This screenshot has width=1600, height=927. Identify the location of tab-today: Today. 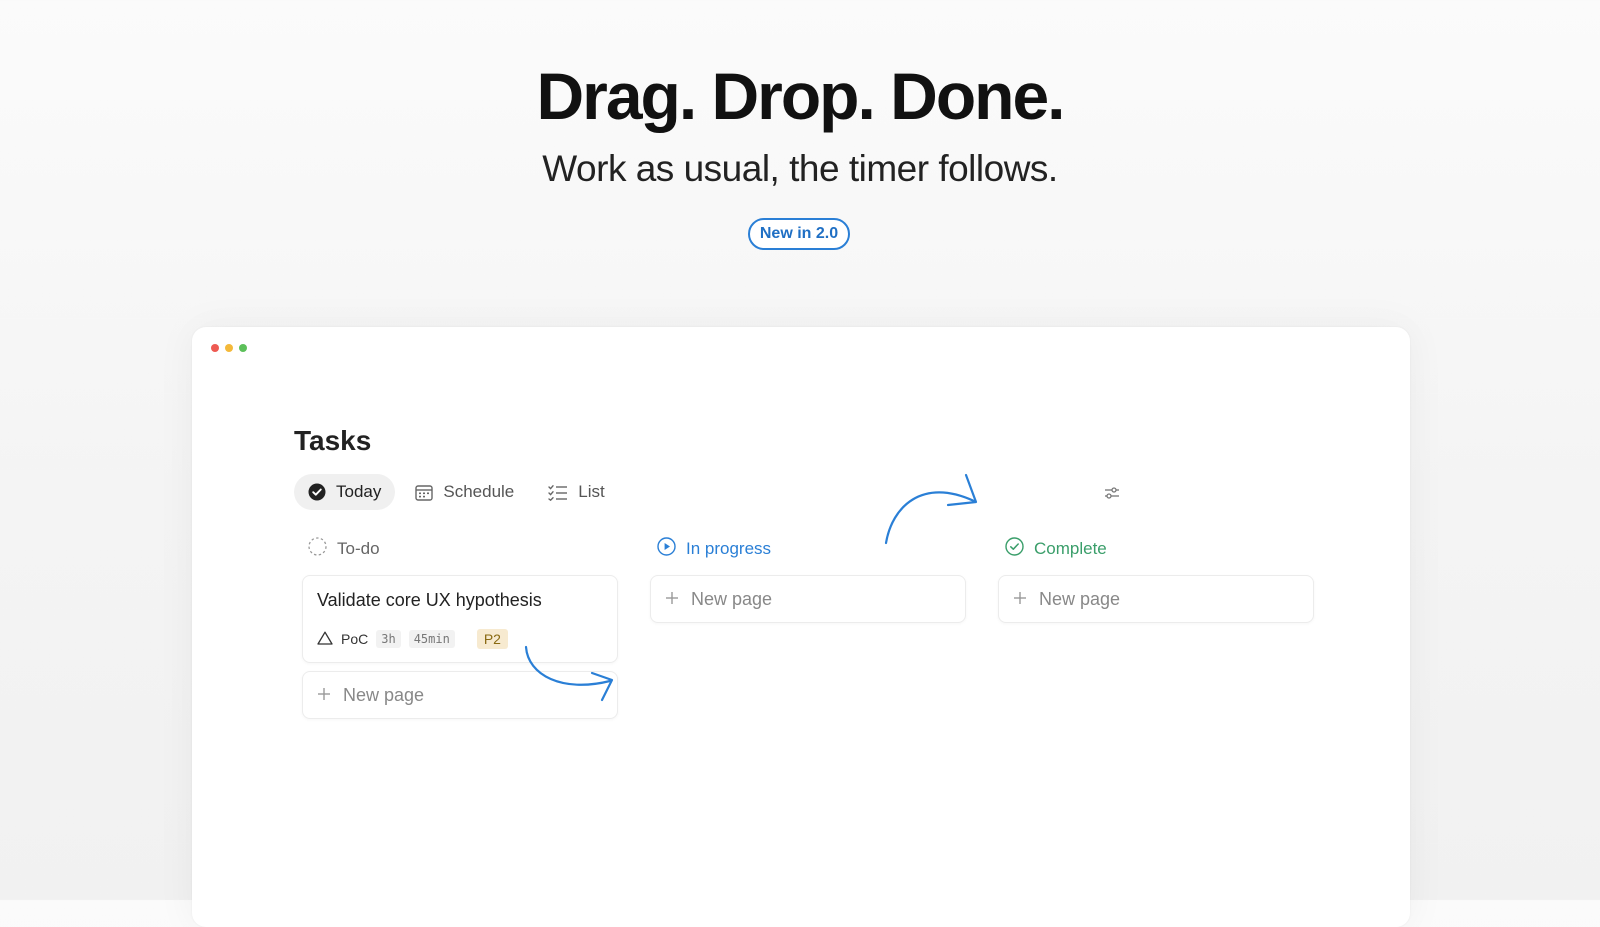
(345, 492).